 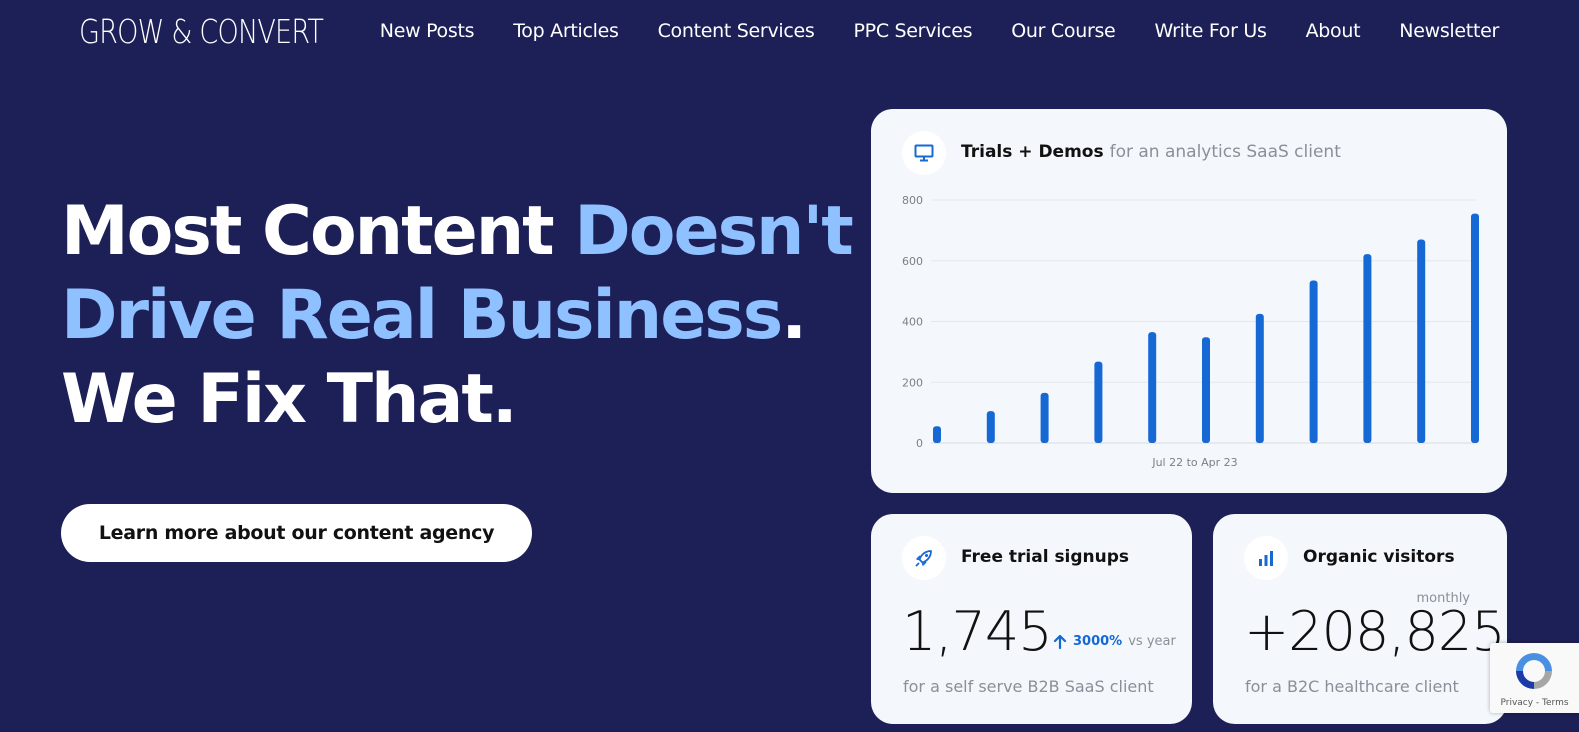 I want to click on growth-delta: 3000% vs year, so click(x=1114, y=641).